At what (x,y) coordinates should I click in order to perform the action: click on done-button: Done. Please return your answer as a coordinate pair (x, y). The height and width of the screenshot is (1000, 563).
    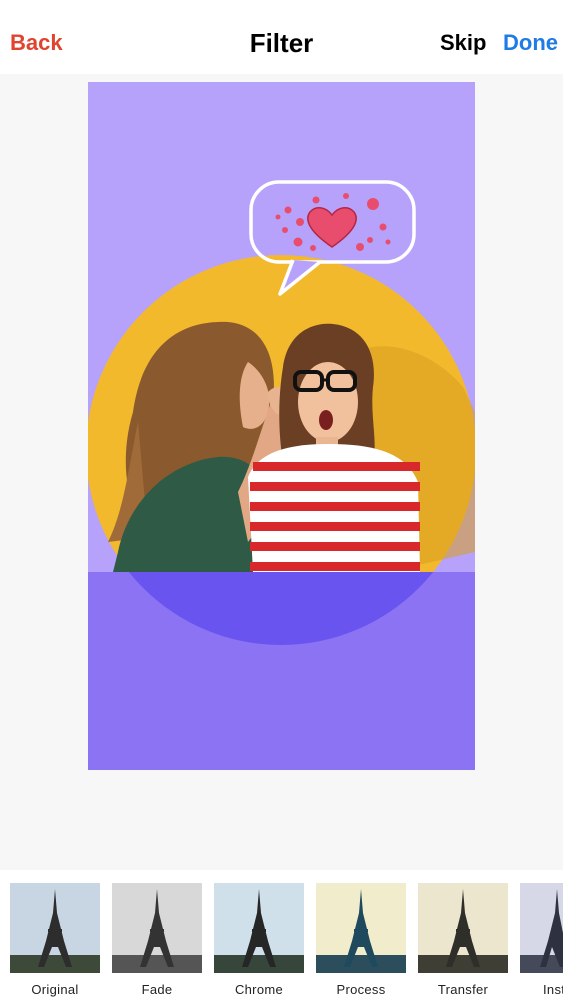
    Looking at the image, I should click on (530, 43).